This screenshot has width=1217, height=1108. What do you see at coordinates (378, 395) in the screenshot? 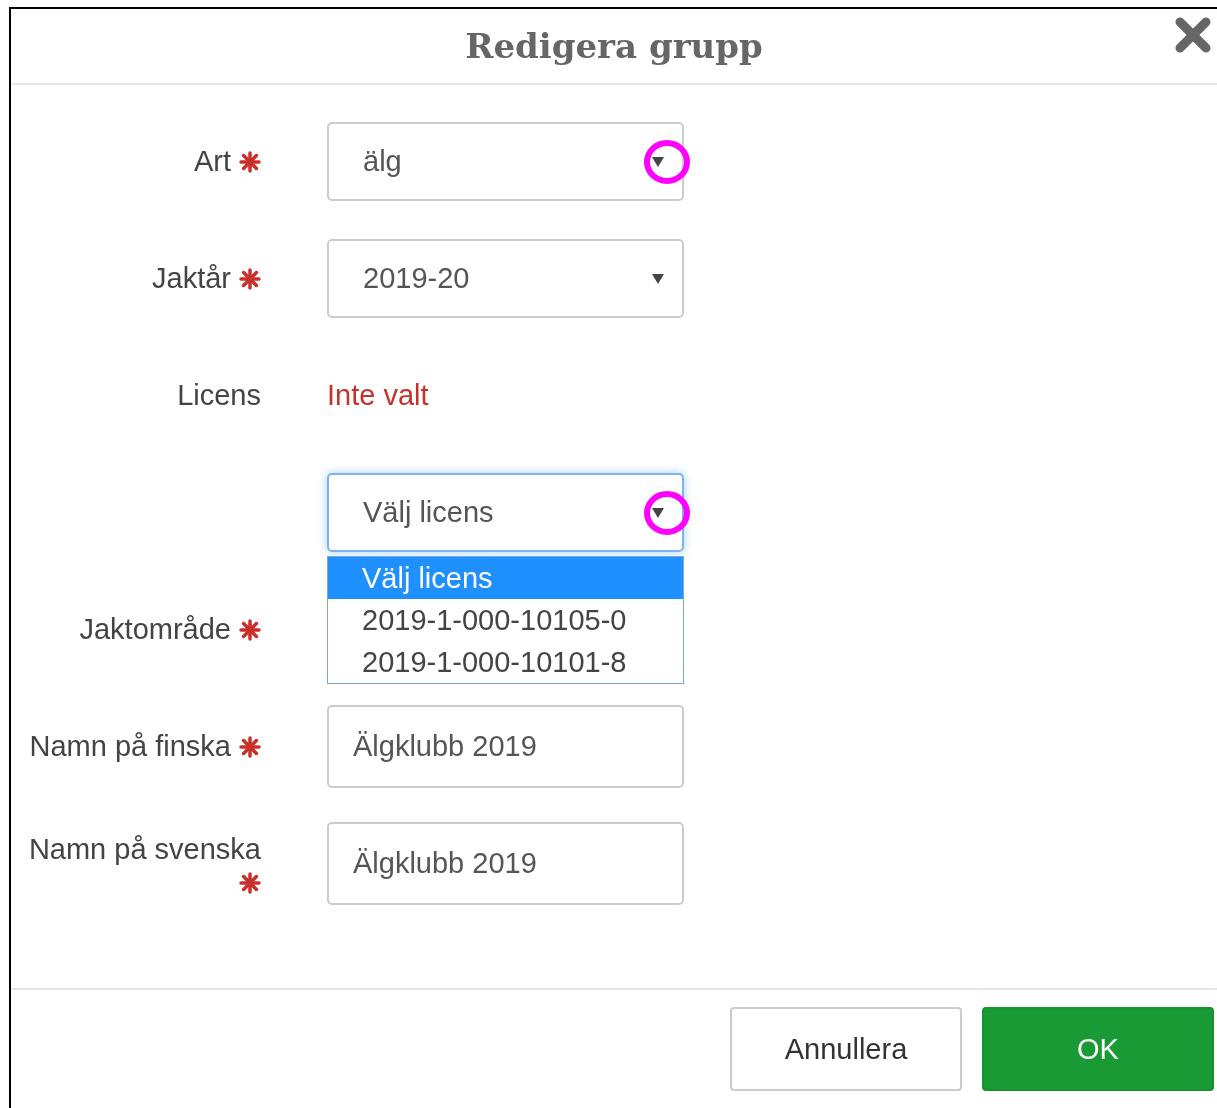
I see `status-text: Inte valt` at bounding box center [378, 395].